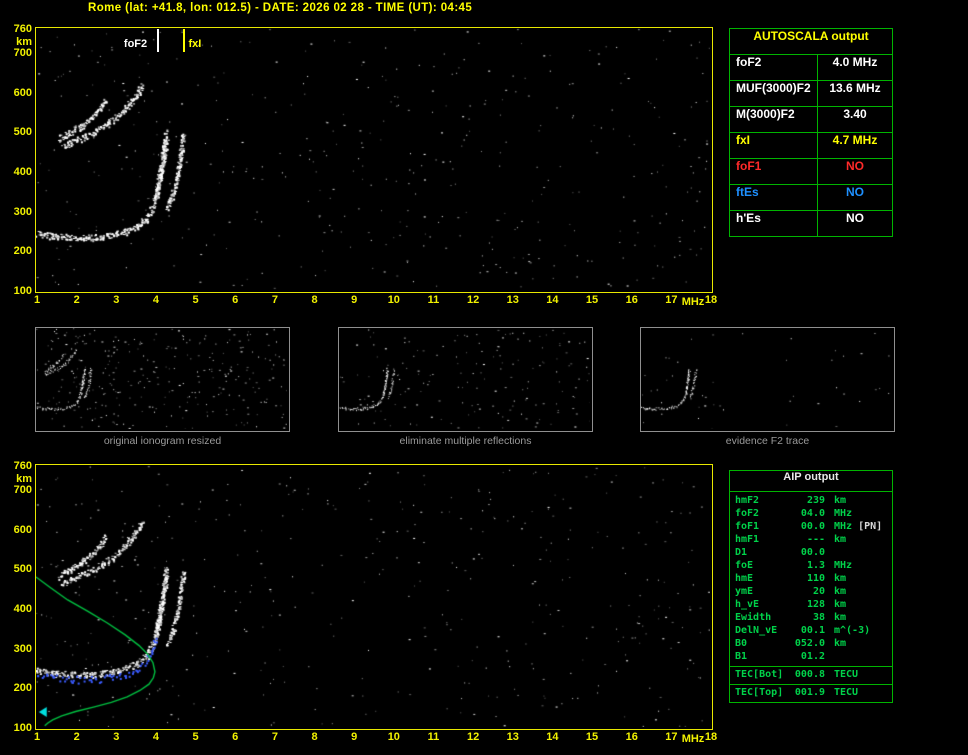  What do you see at coordinates (809, 692) in the screenshot?
I see `aip-row-value: 001.9` at bounding box center [809, 692].